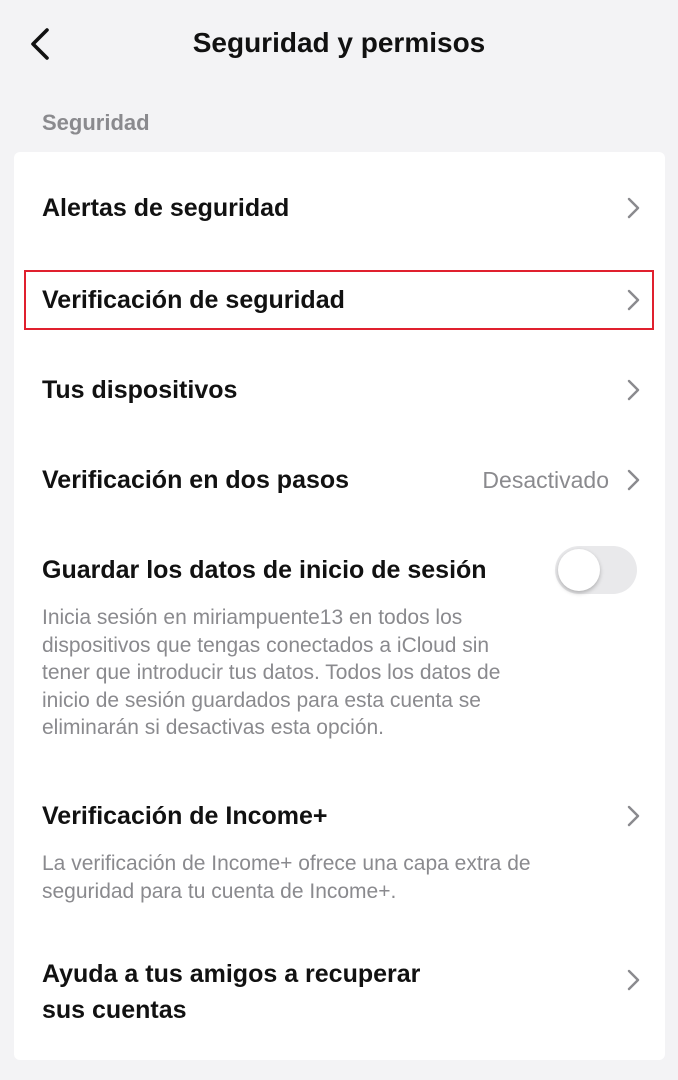 The width and height of the screenshot is (678, 1080). I want to click on page-title: Seguridad y permisos, so click(339, 42).